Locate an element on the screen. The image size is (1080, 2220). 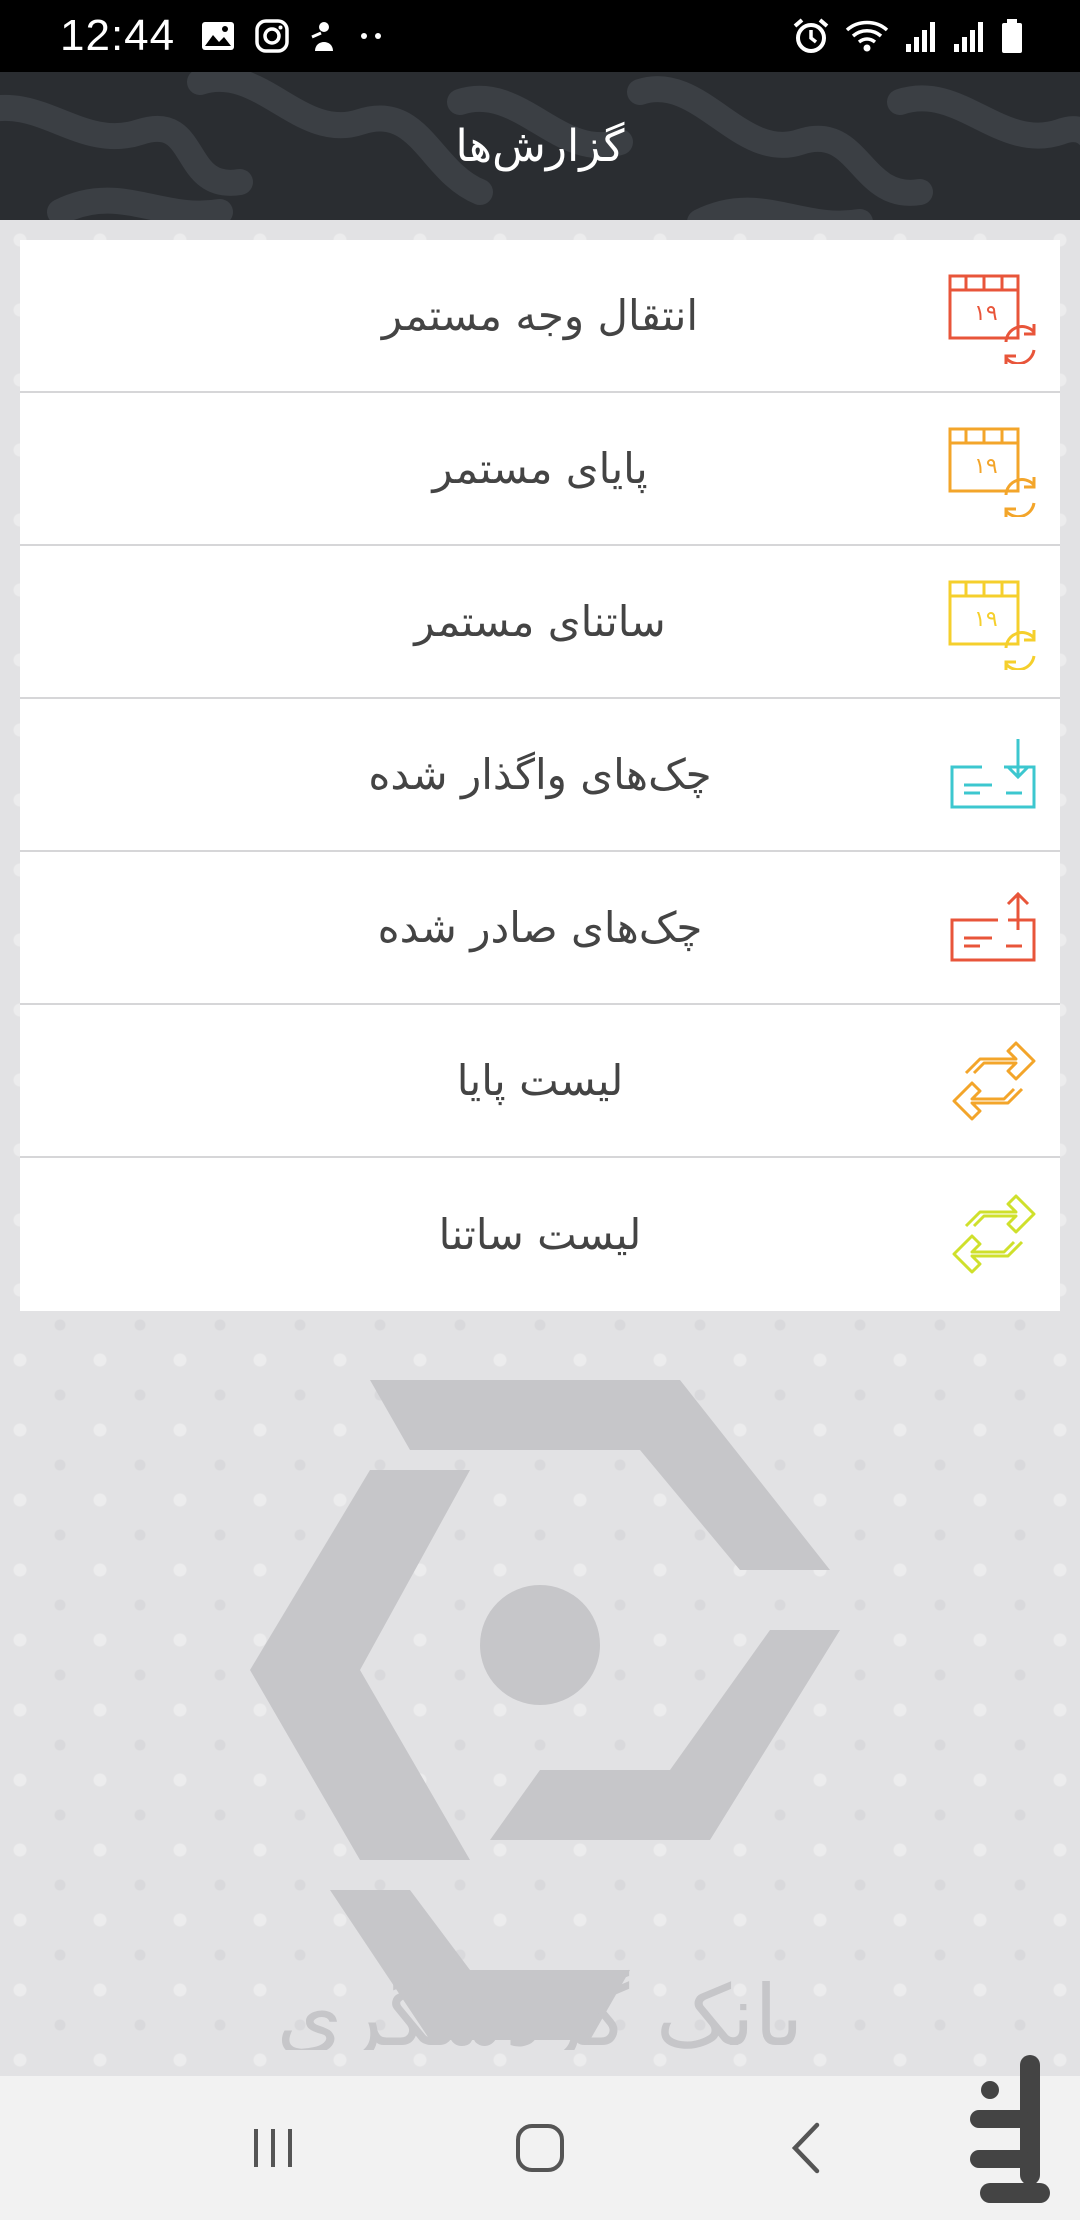
recent-apps-button is located at coordinates (273, 2148).